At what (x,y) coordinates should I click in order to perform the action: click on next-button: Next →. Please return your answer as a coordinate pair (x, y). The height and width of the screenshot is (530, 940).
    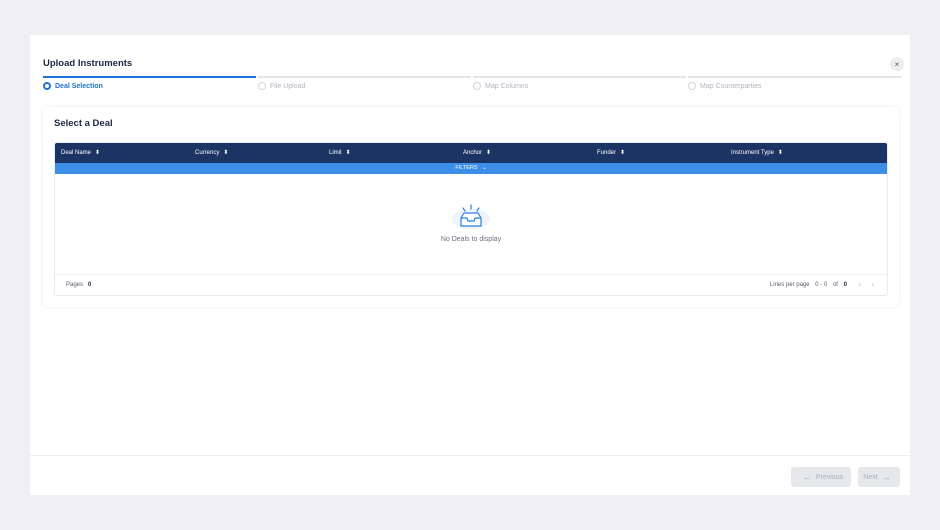
    Looking at the image, I should click on (879, 477).